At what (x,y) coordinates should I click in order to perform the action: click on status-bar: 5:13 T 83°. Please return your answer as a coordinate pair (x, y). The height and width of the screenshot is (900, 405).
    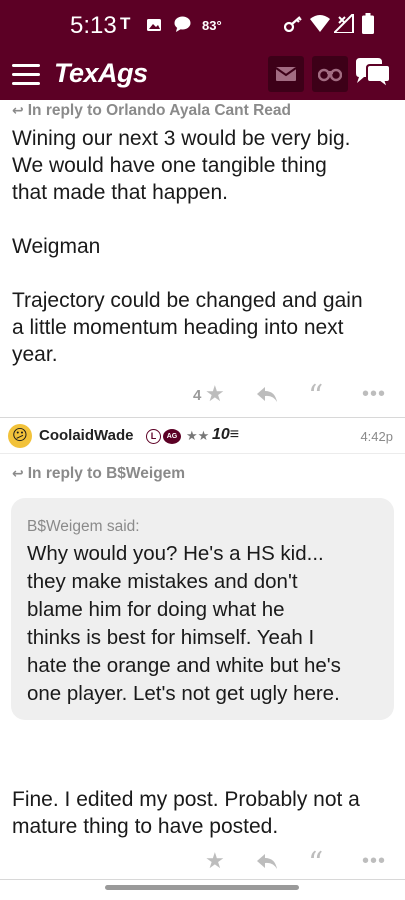
    Looking at the image, I should click on (202, 26).